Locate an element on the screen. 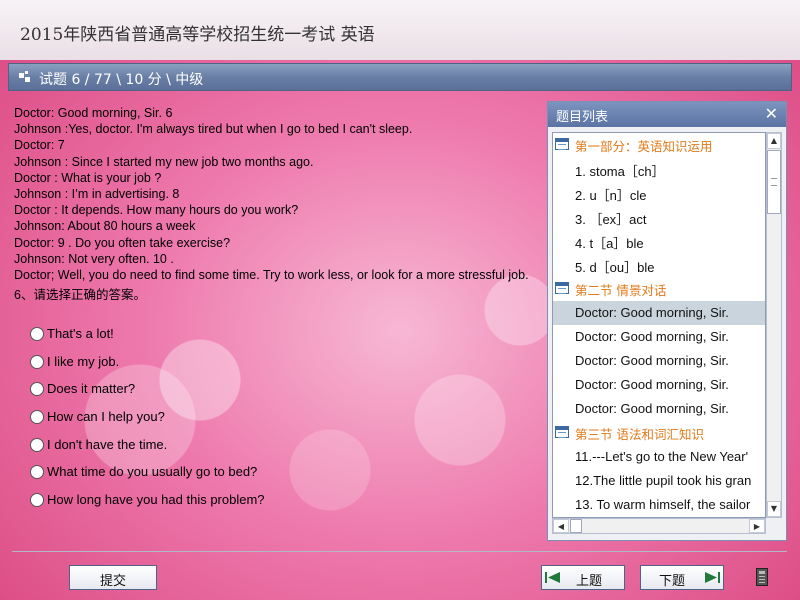 The width and height of the screenshot is (800, 600). option-label: I like my job. is located at coordinates (83, 361).